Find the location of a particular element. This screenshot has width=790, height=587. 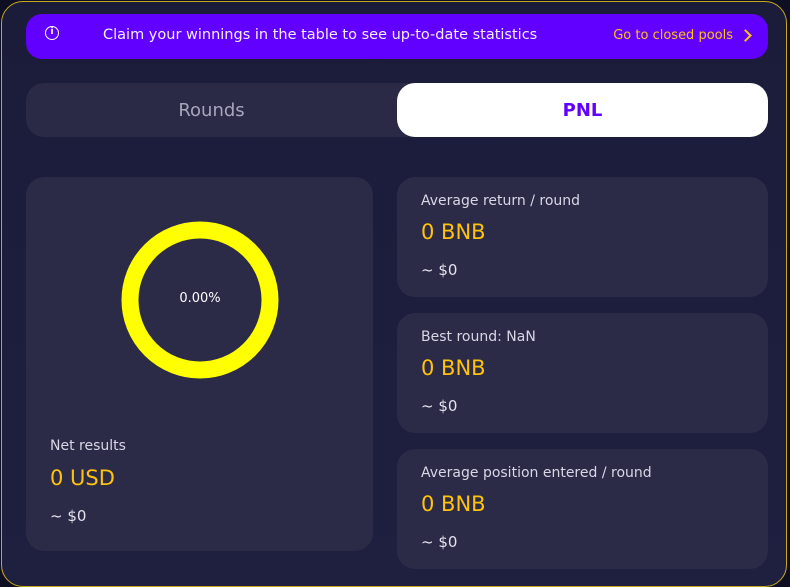

tab-bar: Rounds PNL is located at coordinates (397, 110).